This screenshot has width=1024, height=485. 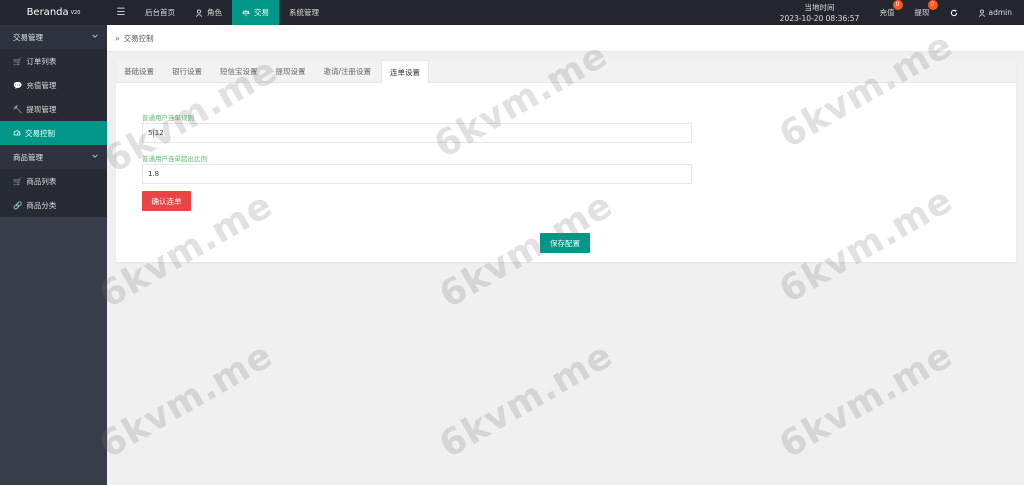 What do you see at coordinates (1000, 12) in the screenshot?
I see `user-name: admin` at bounding box center [1000, 12].